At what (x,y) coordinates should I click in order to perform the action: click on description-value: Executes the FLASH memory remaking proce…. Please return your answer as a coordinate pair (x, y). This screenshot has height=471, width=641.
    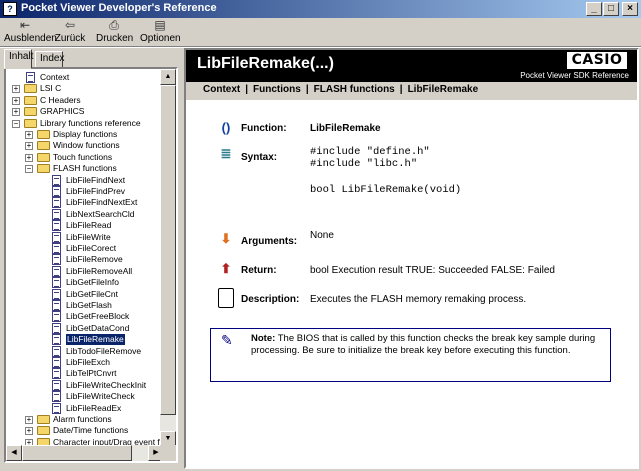
    Looking at the image, I should click on (418, 299).